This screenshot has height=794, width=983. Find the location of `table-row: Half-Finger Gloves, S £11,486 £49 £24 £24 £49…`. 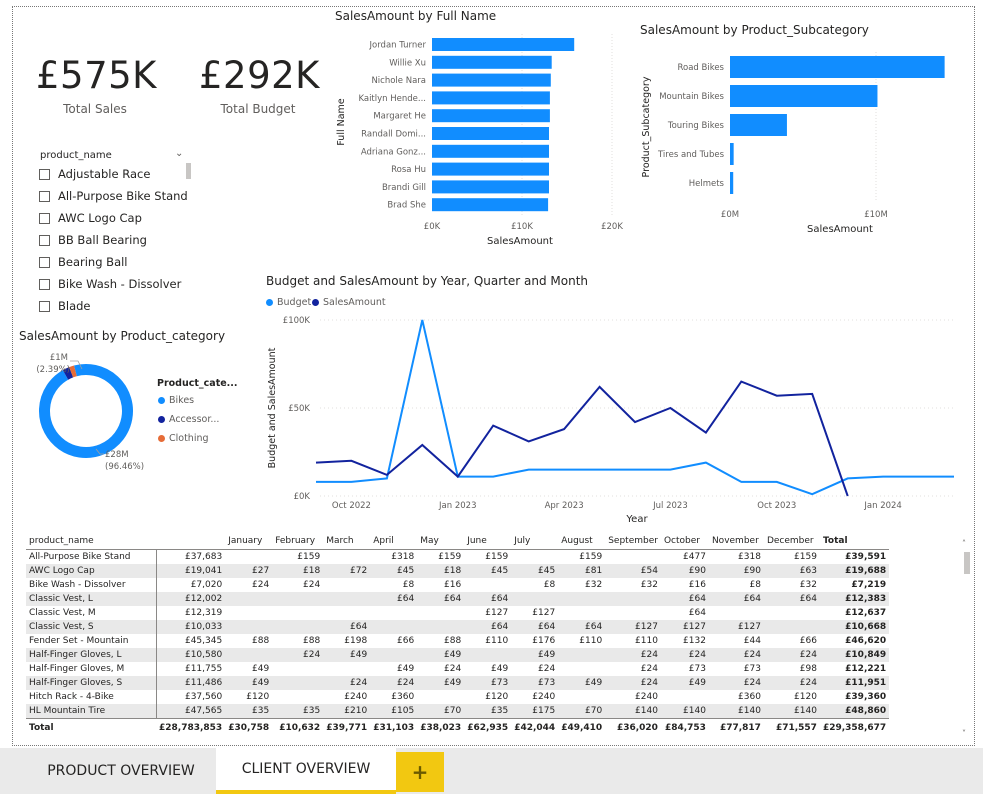

table-row: Half-Finger Gloves, S £11,486 £49 £24 £24 £49… is located at coordinates (458, 683).